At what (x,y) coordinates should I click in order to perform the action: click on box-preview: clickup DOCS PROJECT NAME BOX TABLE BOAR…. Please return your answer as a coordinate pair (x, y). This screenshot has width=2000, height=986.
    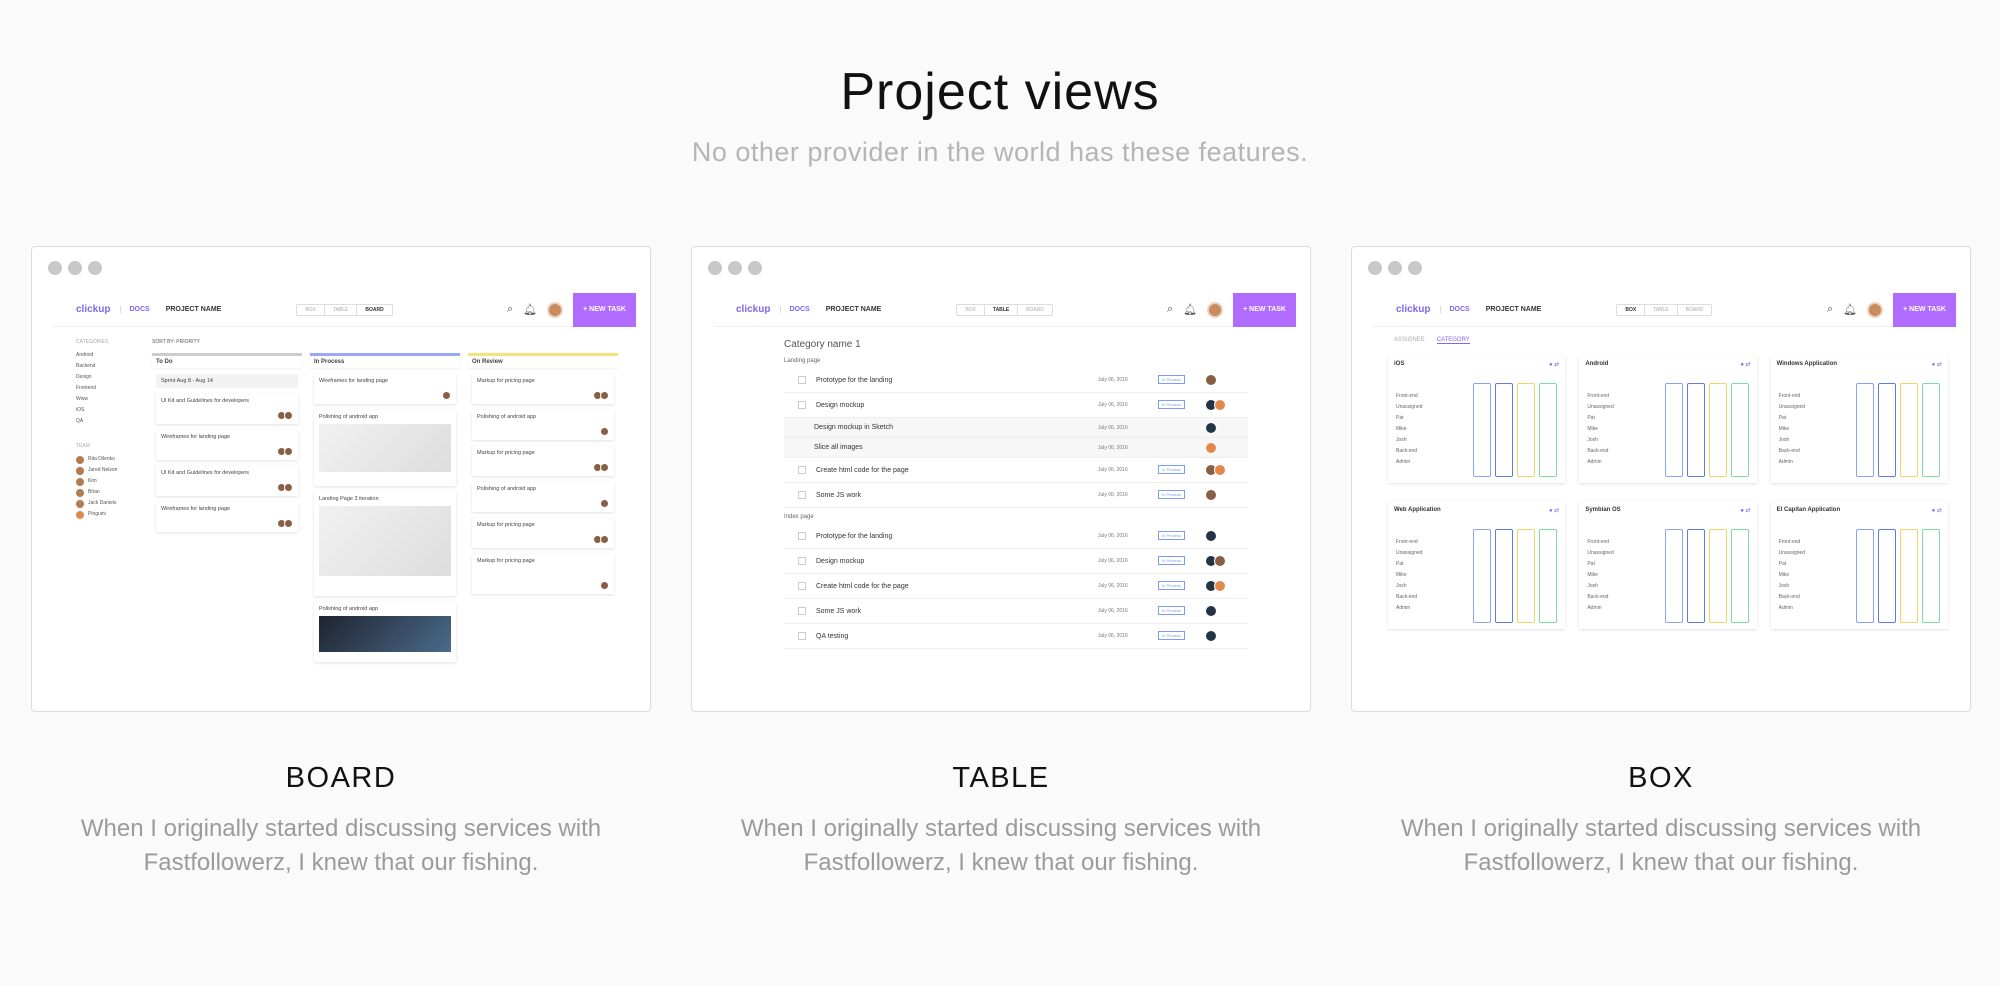
    Looking at the image, I should click on (1661, 479).